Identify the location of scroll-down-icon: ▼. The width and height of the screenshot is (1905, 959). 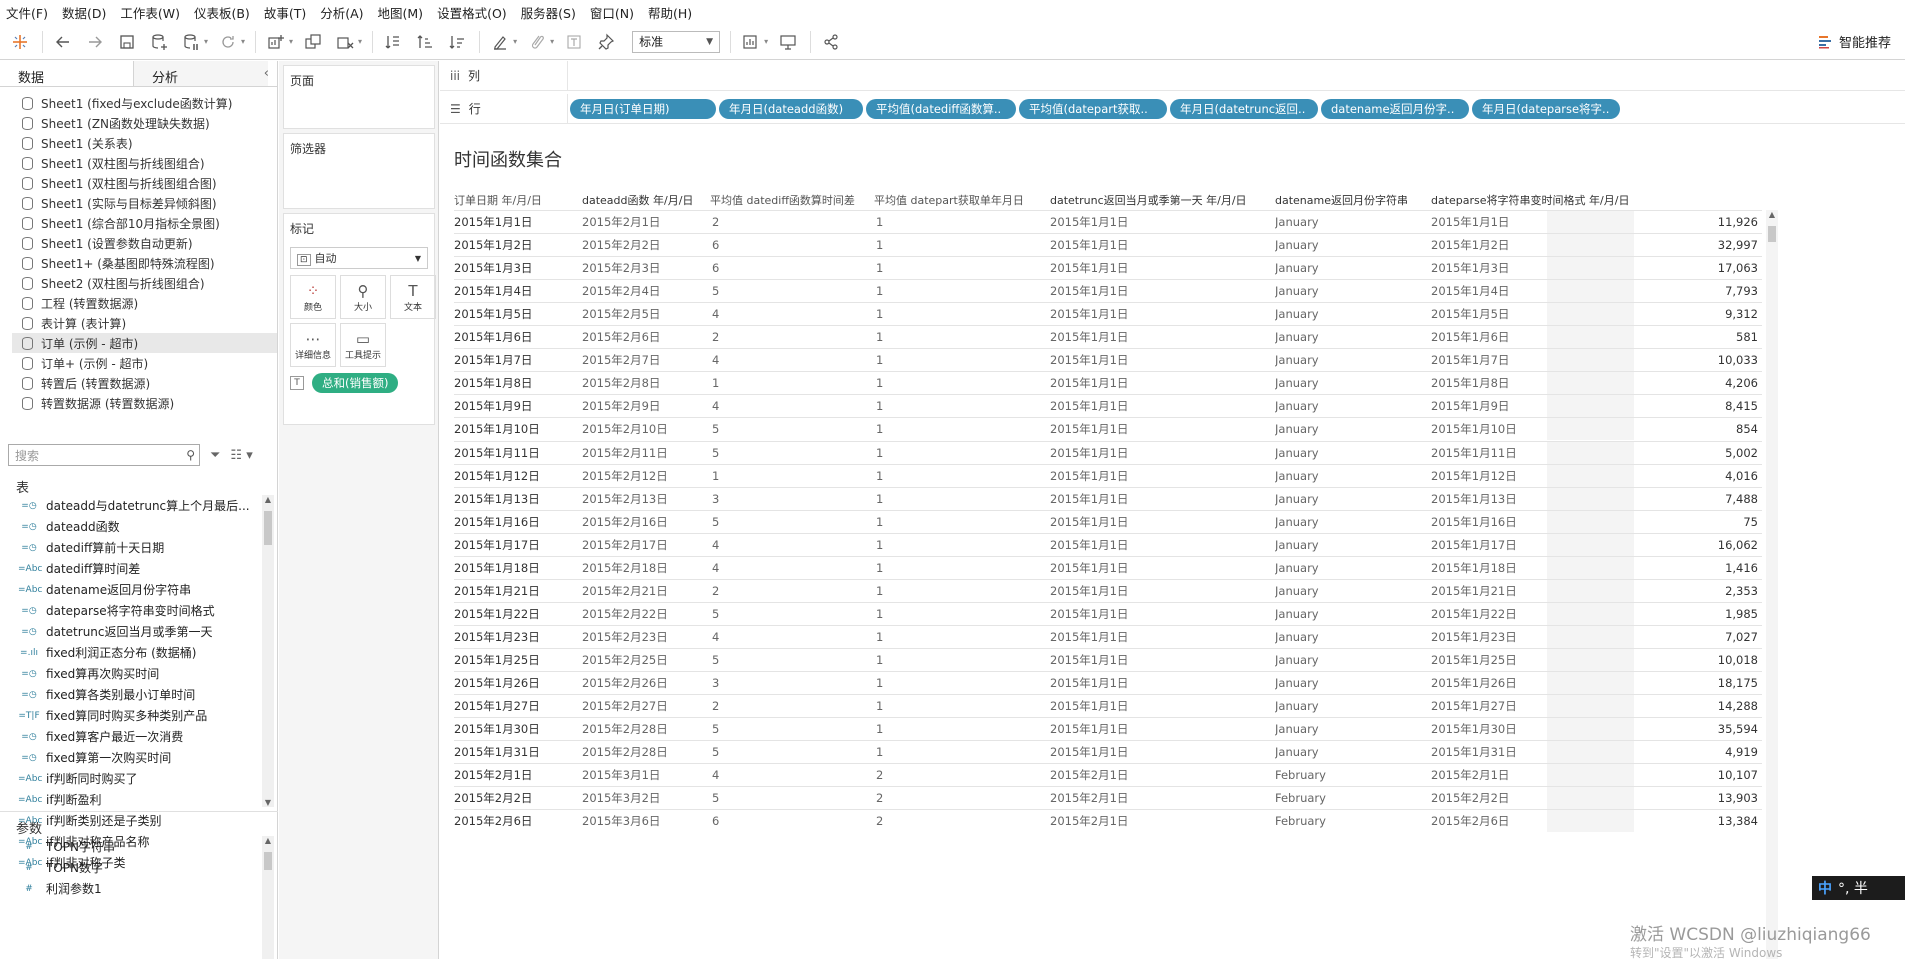
(268, 802).